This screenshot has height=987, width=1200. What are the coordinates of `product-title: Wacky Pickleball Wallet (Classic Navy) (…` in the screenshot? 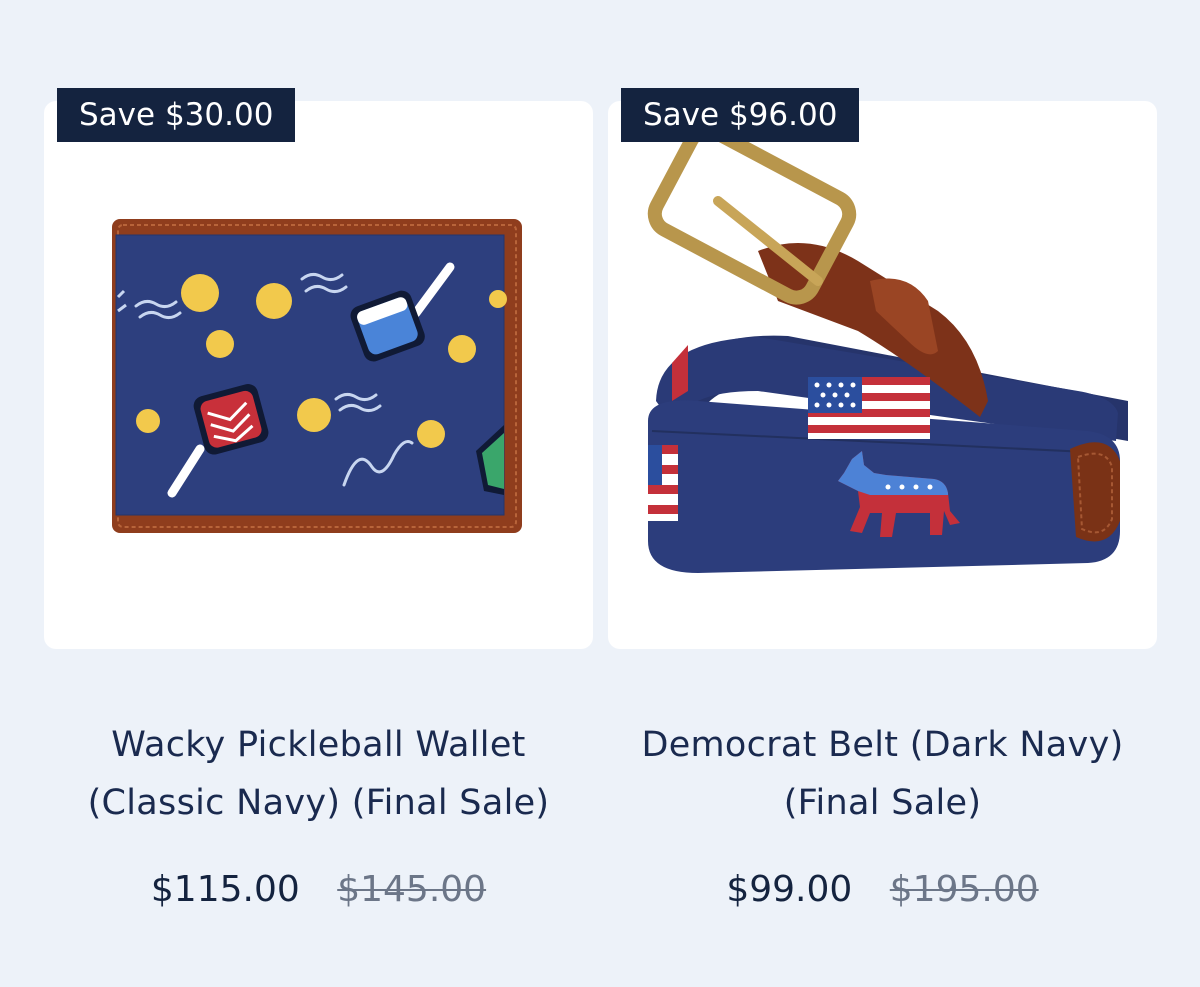 It's located at (318, 774).